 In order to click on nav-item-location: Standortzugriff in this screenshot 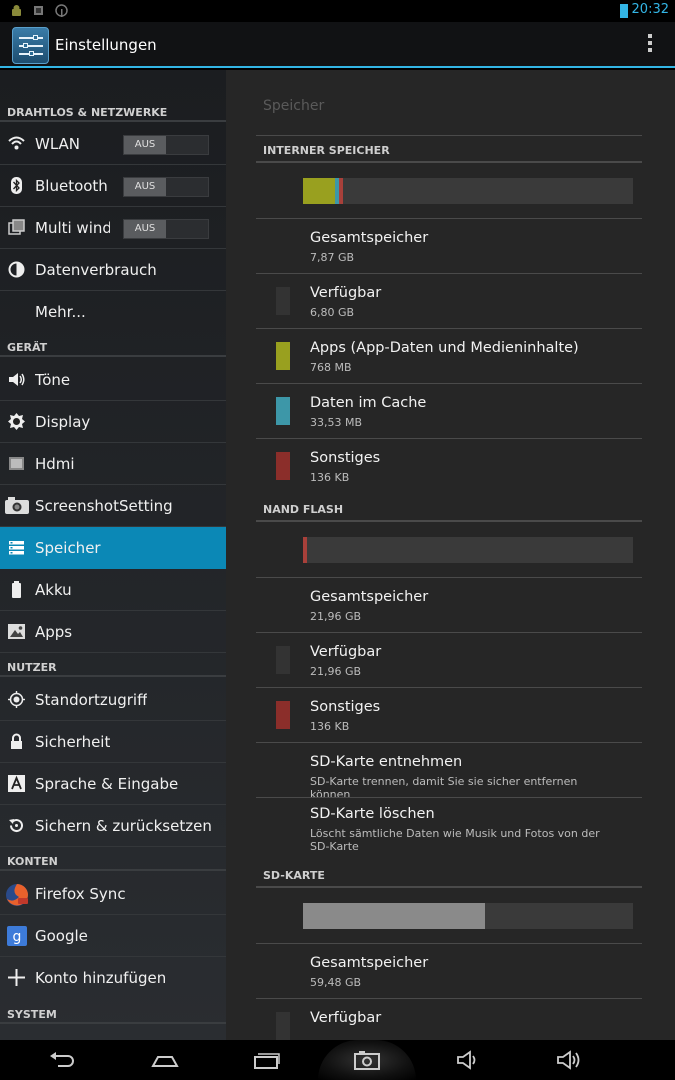, I will do `click(113, 700)`.